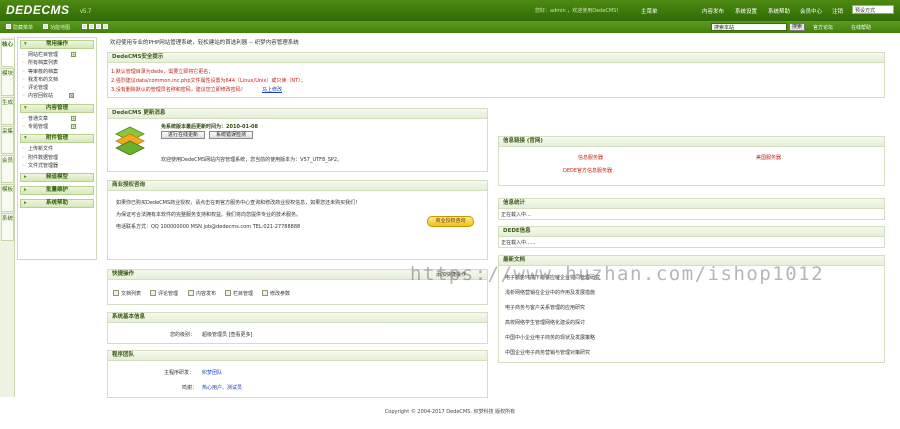  What do you see at coordinates (178, 90) in the screenshot?
I see `security-line-3: 3.没有删除默认的管理员名称和密码，建议您立即修改密码！` at bounding box center [178, 90].